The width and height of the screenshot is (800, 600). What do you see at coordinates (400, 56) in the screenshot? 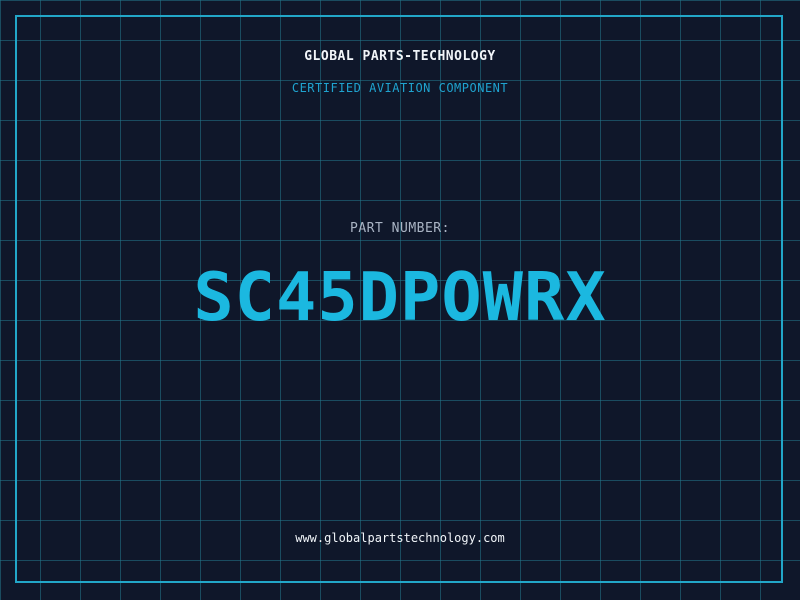
I see `company-name: GLOBAL PARTS-TECHNOLOGY` at bounding box center [400, 56].